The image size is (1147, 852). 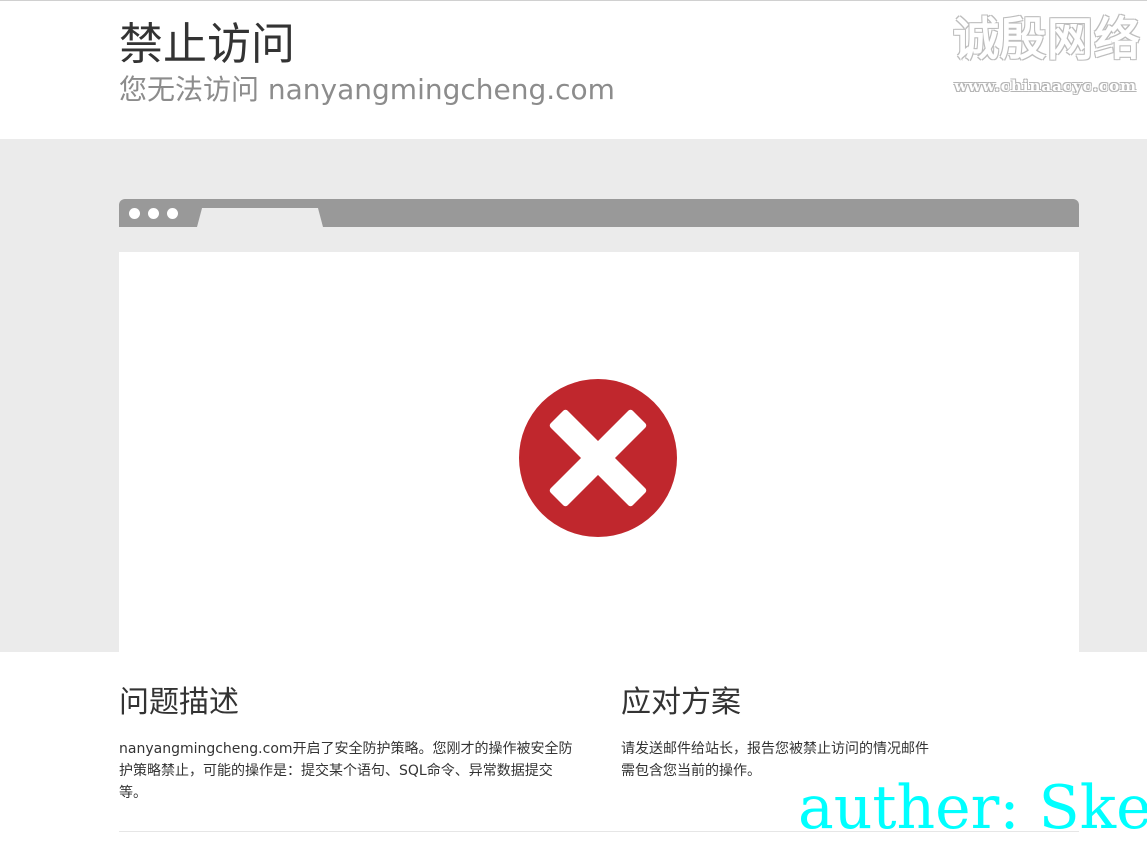 What do you see at coordinates (179, 702) in the screenshot?
I see `problem-title: 问题描述` at bounding box center [179, 702].